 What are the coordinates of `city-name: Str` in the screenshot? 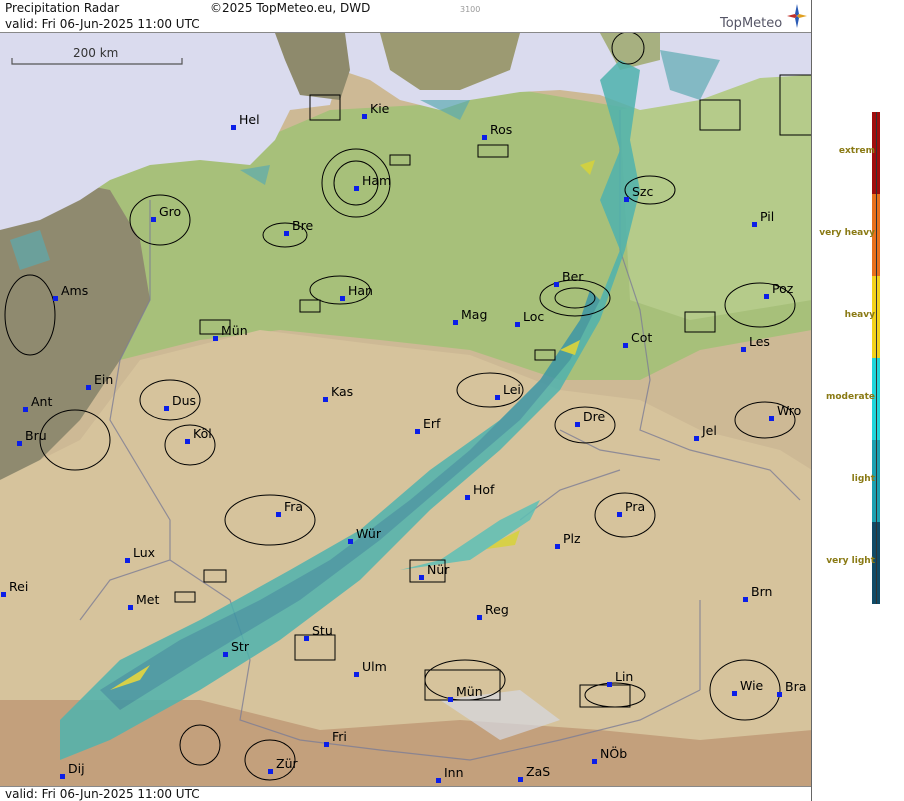 It's located at (240, 646).